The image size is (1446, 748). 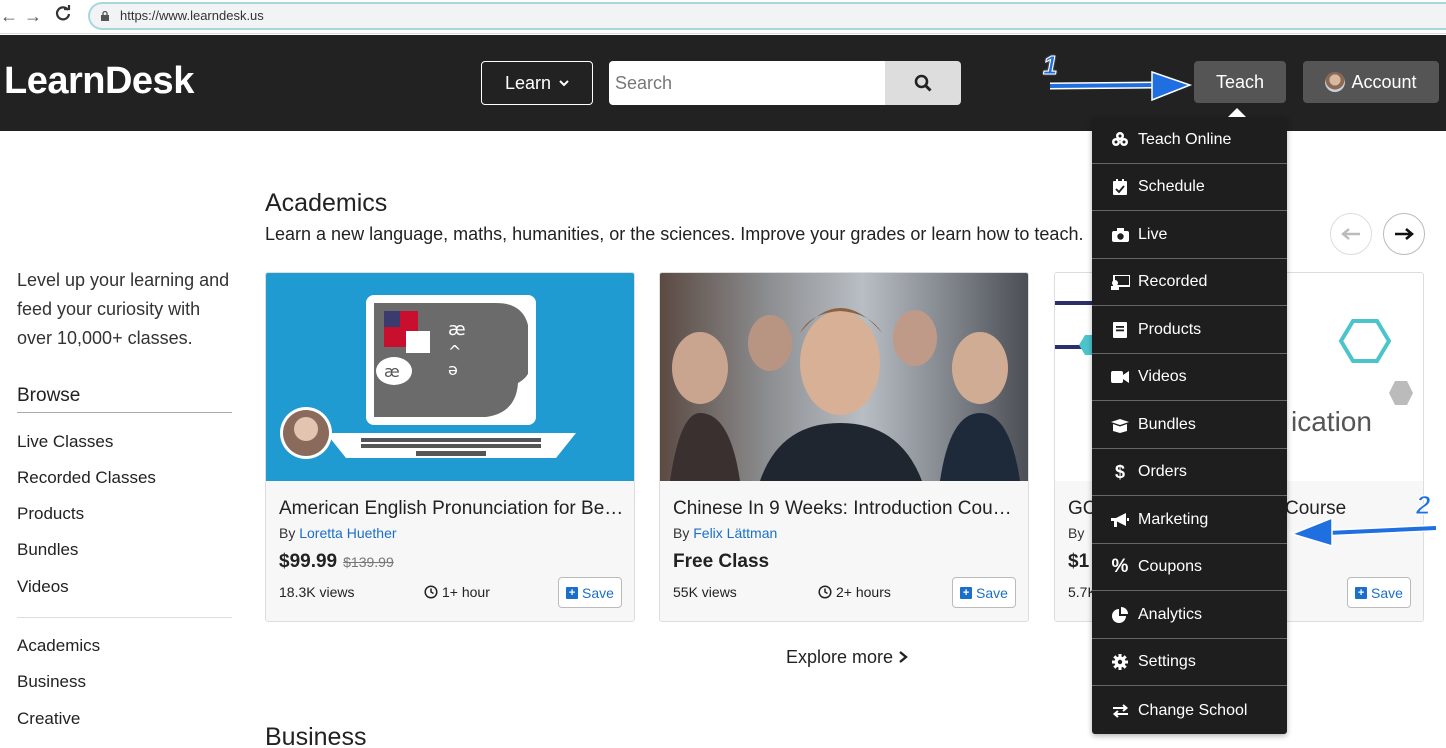 What do you see at coordinates (347, 533) in the screenshot?
I see `author-link: Loretta Huether` at bounding box center [347, 533].